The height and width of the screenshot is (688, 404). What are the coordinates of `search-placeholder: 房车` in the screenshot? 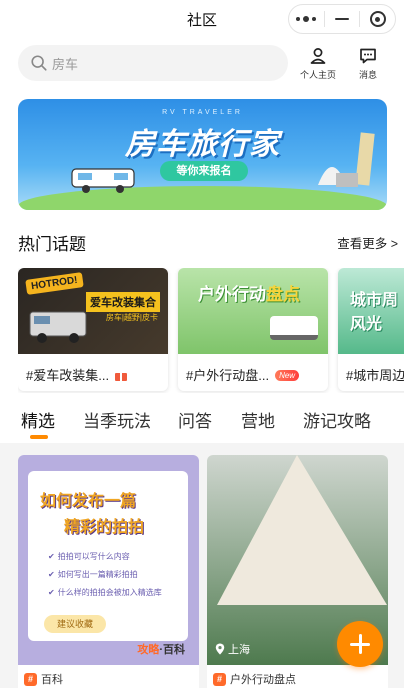 It's located at (65, 64).